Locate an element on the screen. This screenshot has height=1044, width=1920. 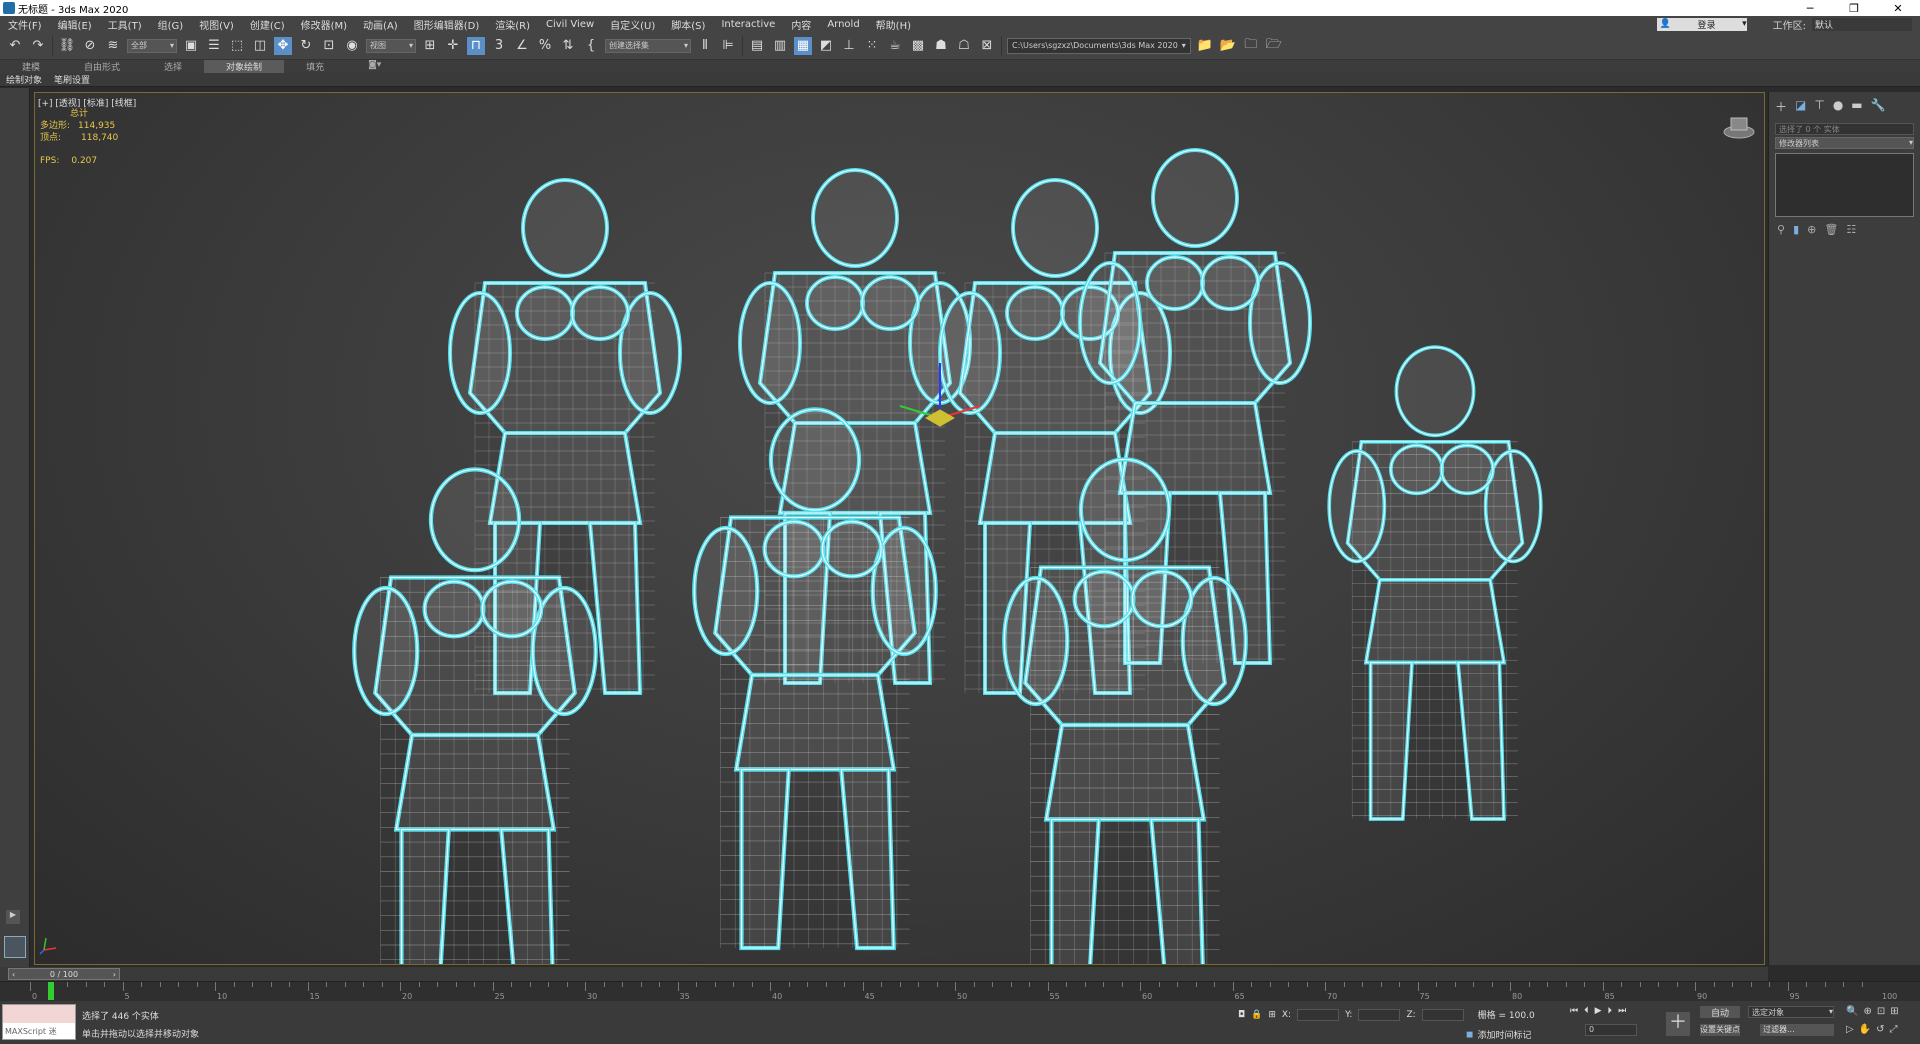
set-key-icon: ＋ is located at coordinates (1678, 1024).